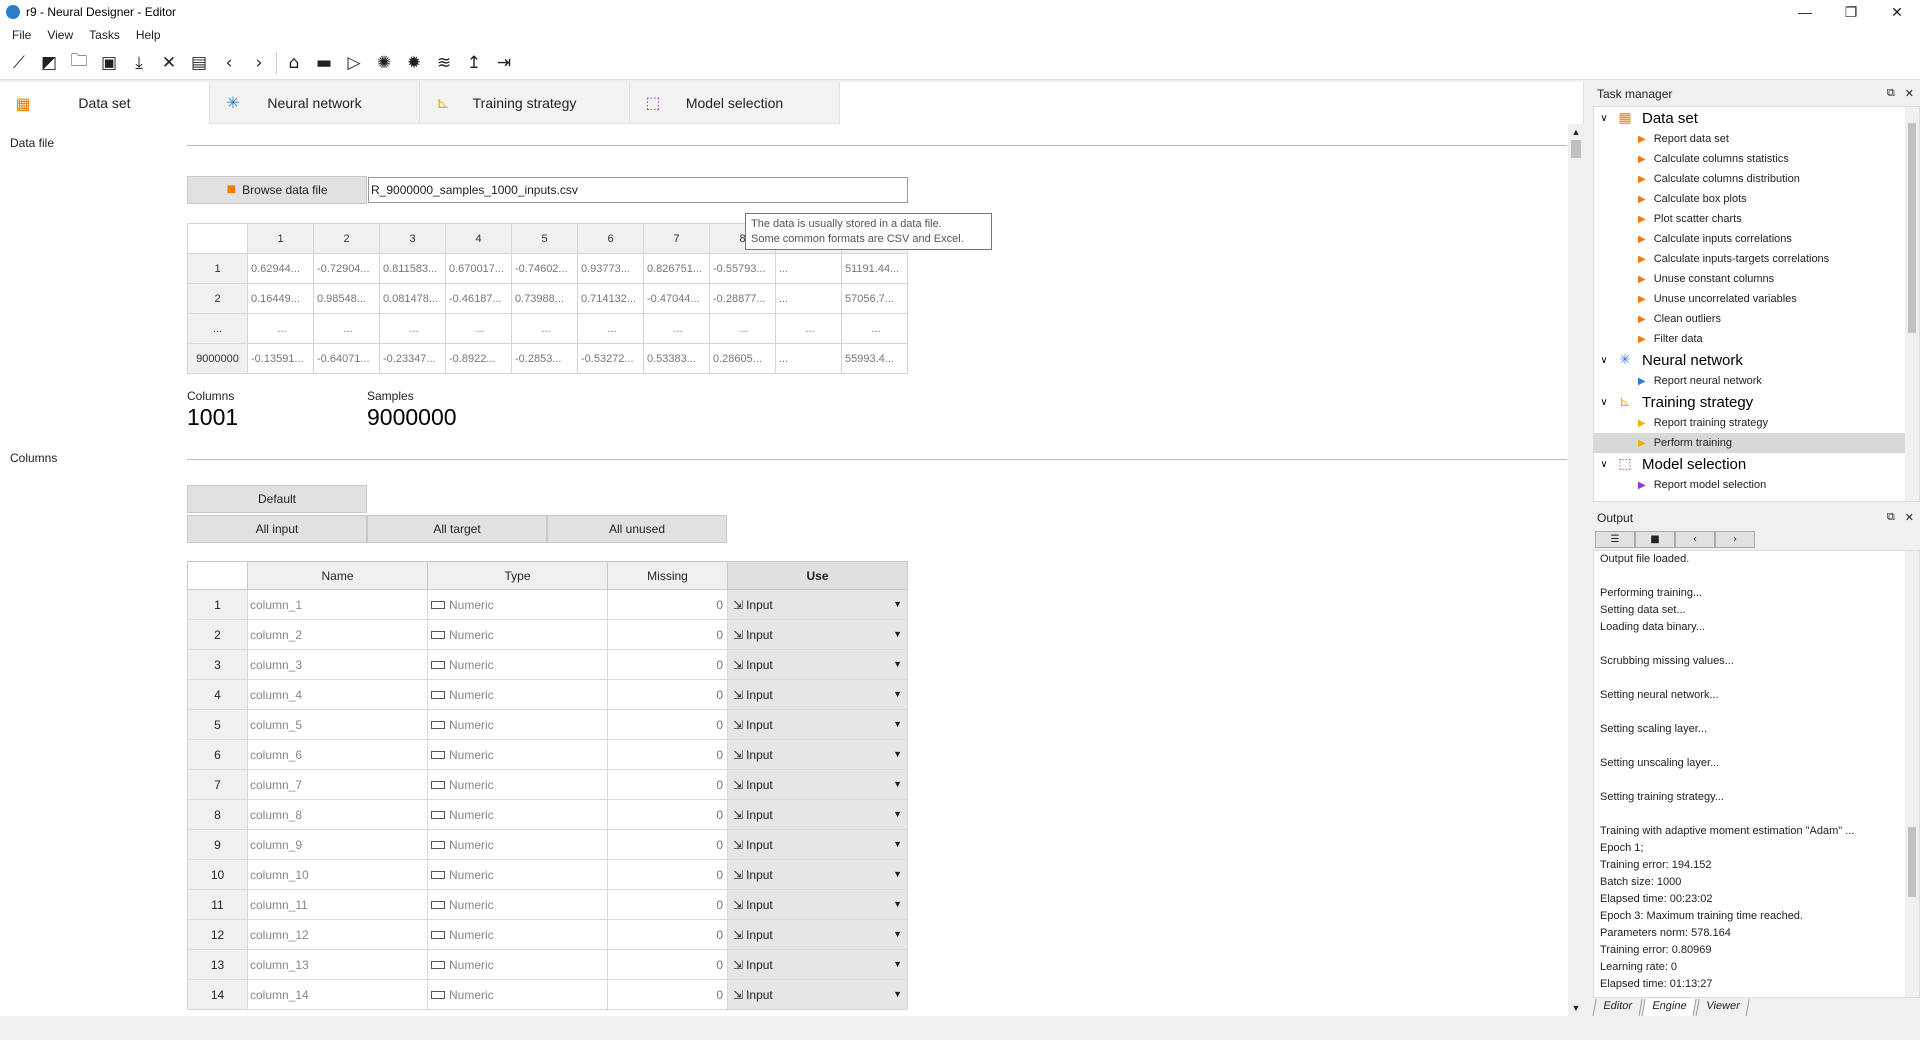 The width and height of the screenshot is (1920, 1040). Describe the element at coordinates (1756, 381) in the screenshot. I see `task-item: ▶ Report neural network` at that location.